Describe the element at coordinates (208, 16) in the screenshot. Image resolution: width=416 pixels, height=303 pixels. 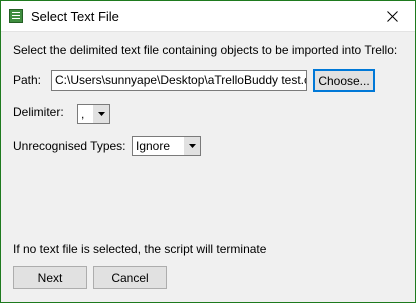
I see `title-bar: Select Text File` at that location.